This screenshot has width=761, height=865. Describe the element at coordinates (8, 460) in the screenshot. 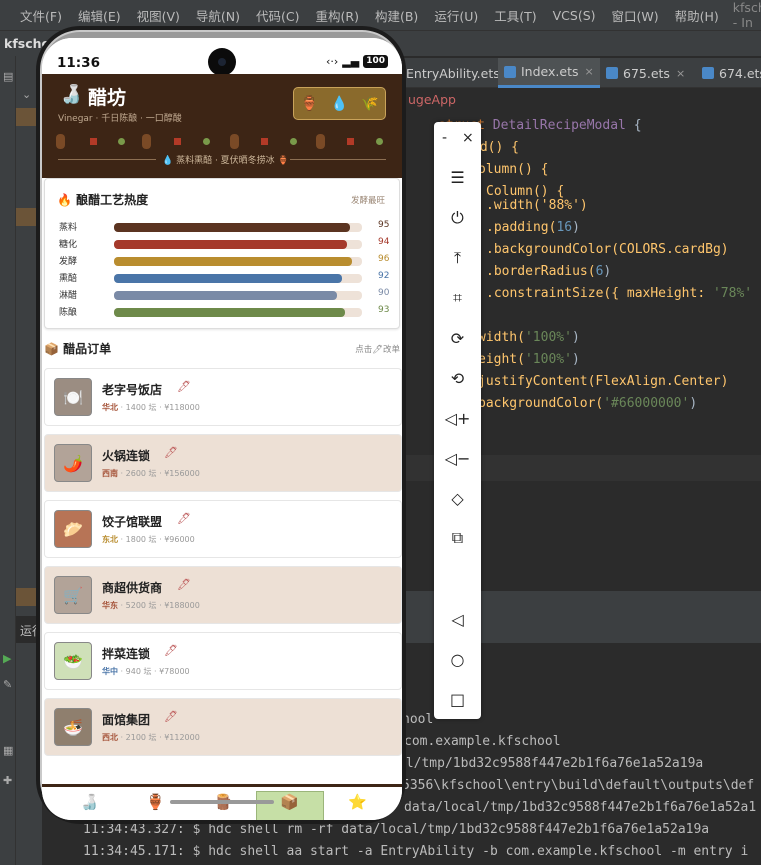

I see `left-tool-strip: ▤ ▶ ✎ ▦ ✚` at that location.